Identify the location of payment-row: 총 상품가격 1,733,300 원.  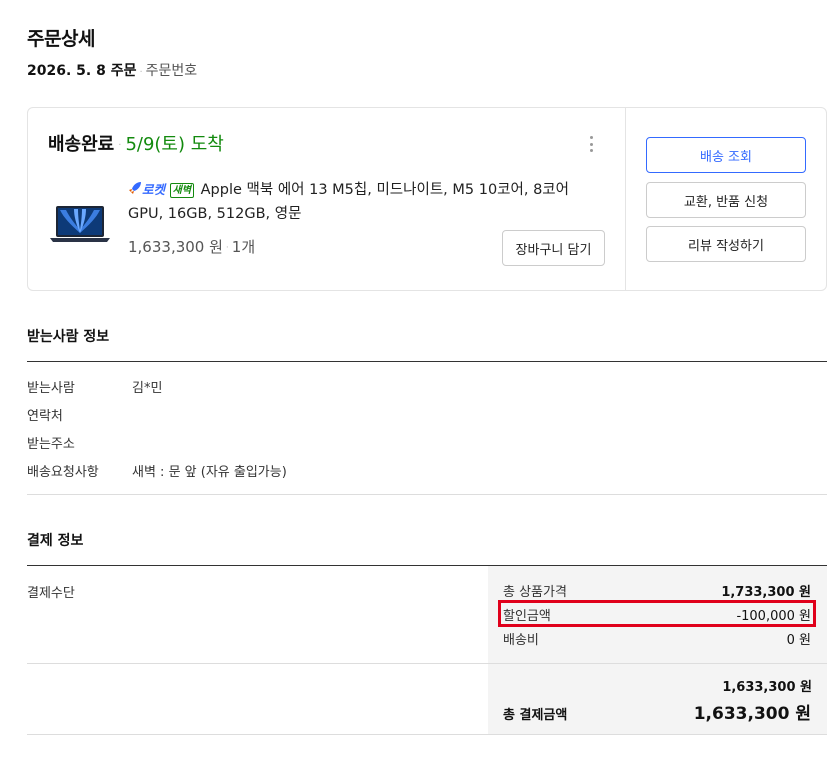
(657, 590).